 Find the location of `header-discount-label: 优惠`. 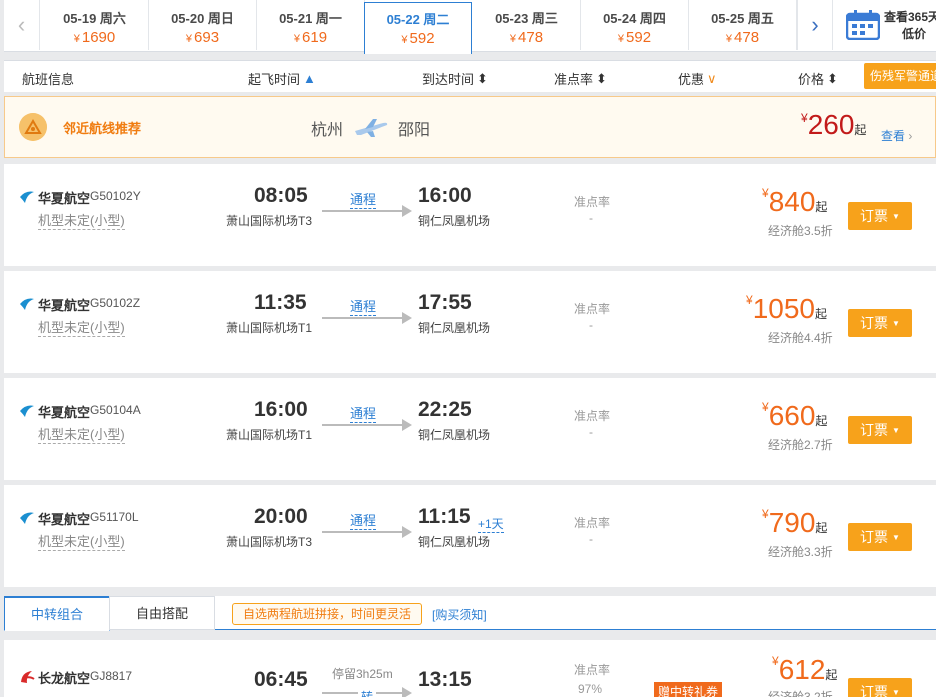

header-discount-label: 优惠 is located at coordinates (691, 79).